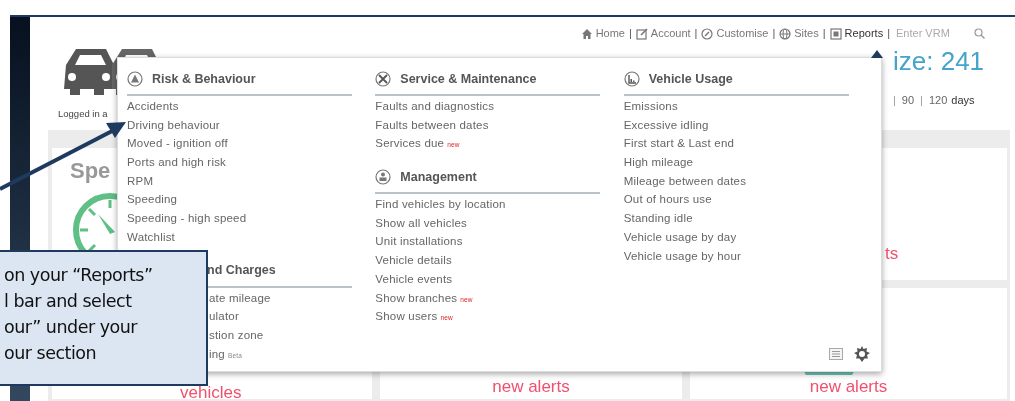  I want to click on menu-item: Speeding - high speed, so click(187, 219).